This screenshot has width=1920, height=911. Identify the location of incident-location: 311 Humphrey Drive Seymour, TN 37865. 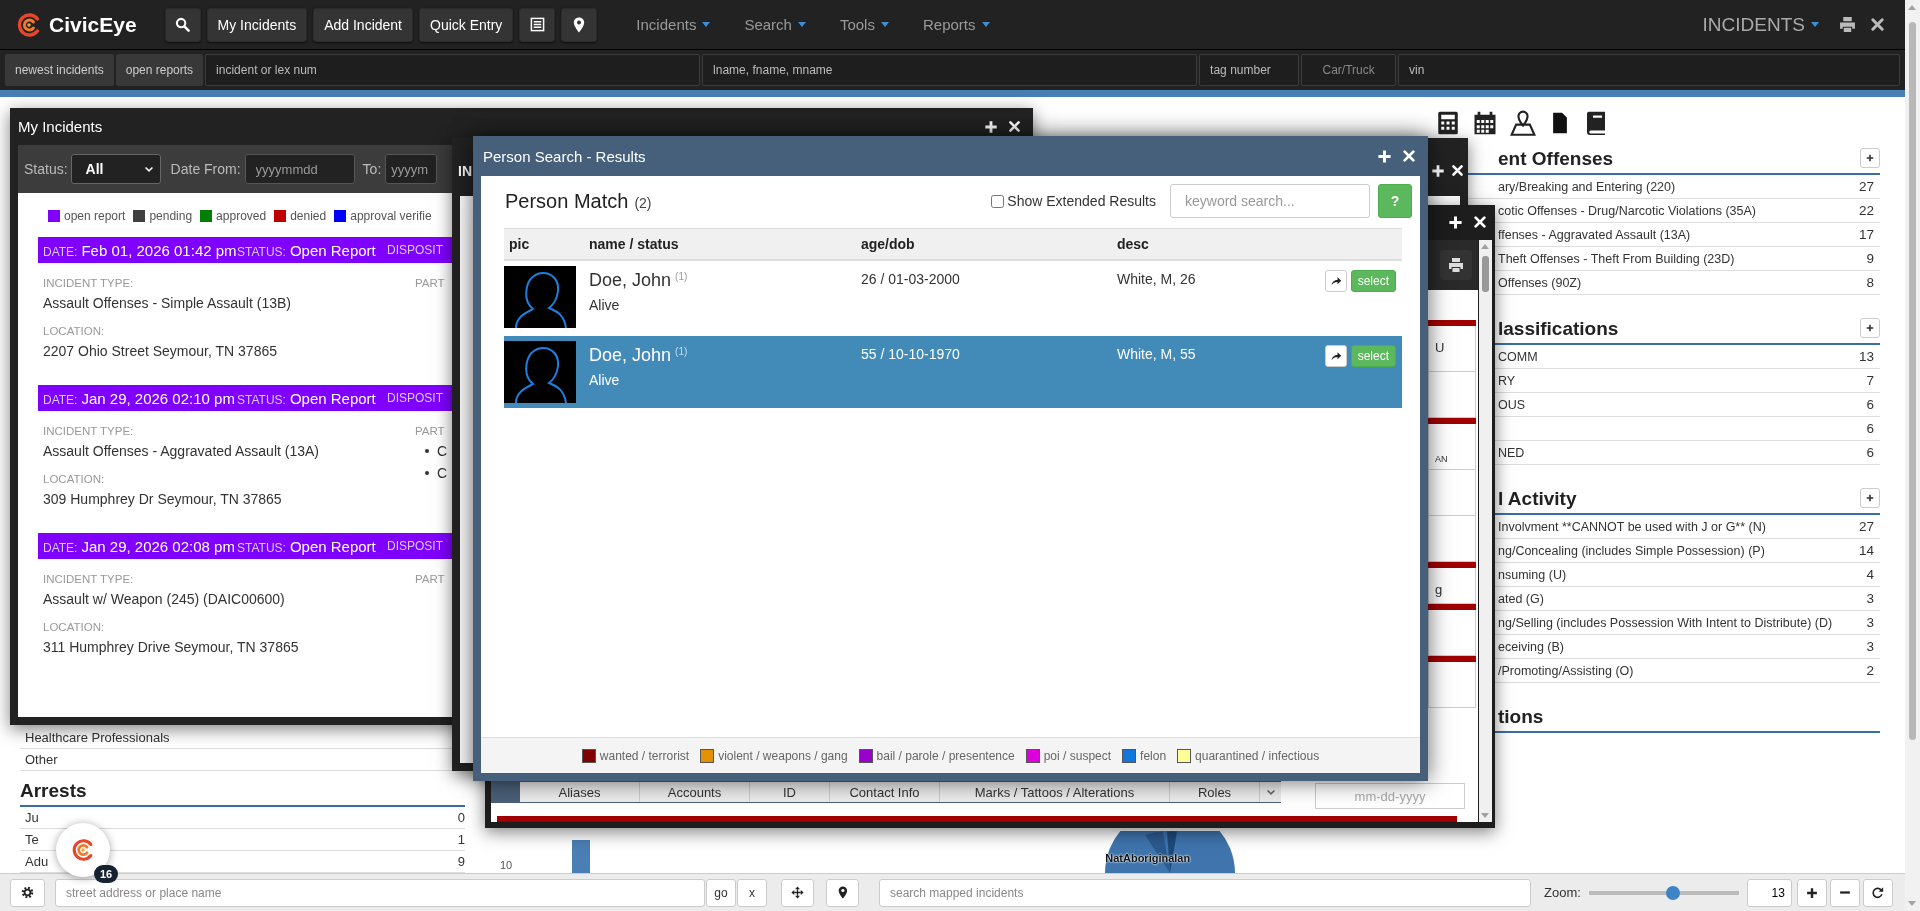
(171, 647).